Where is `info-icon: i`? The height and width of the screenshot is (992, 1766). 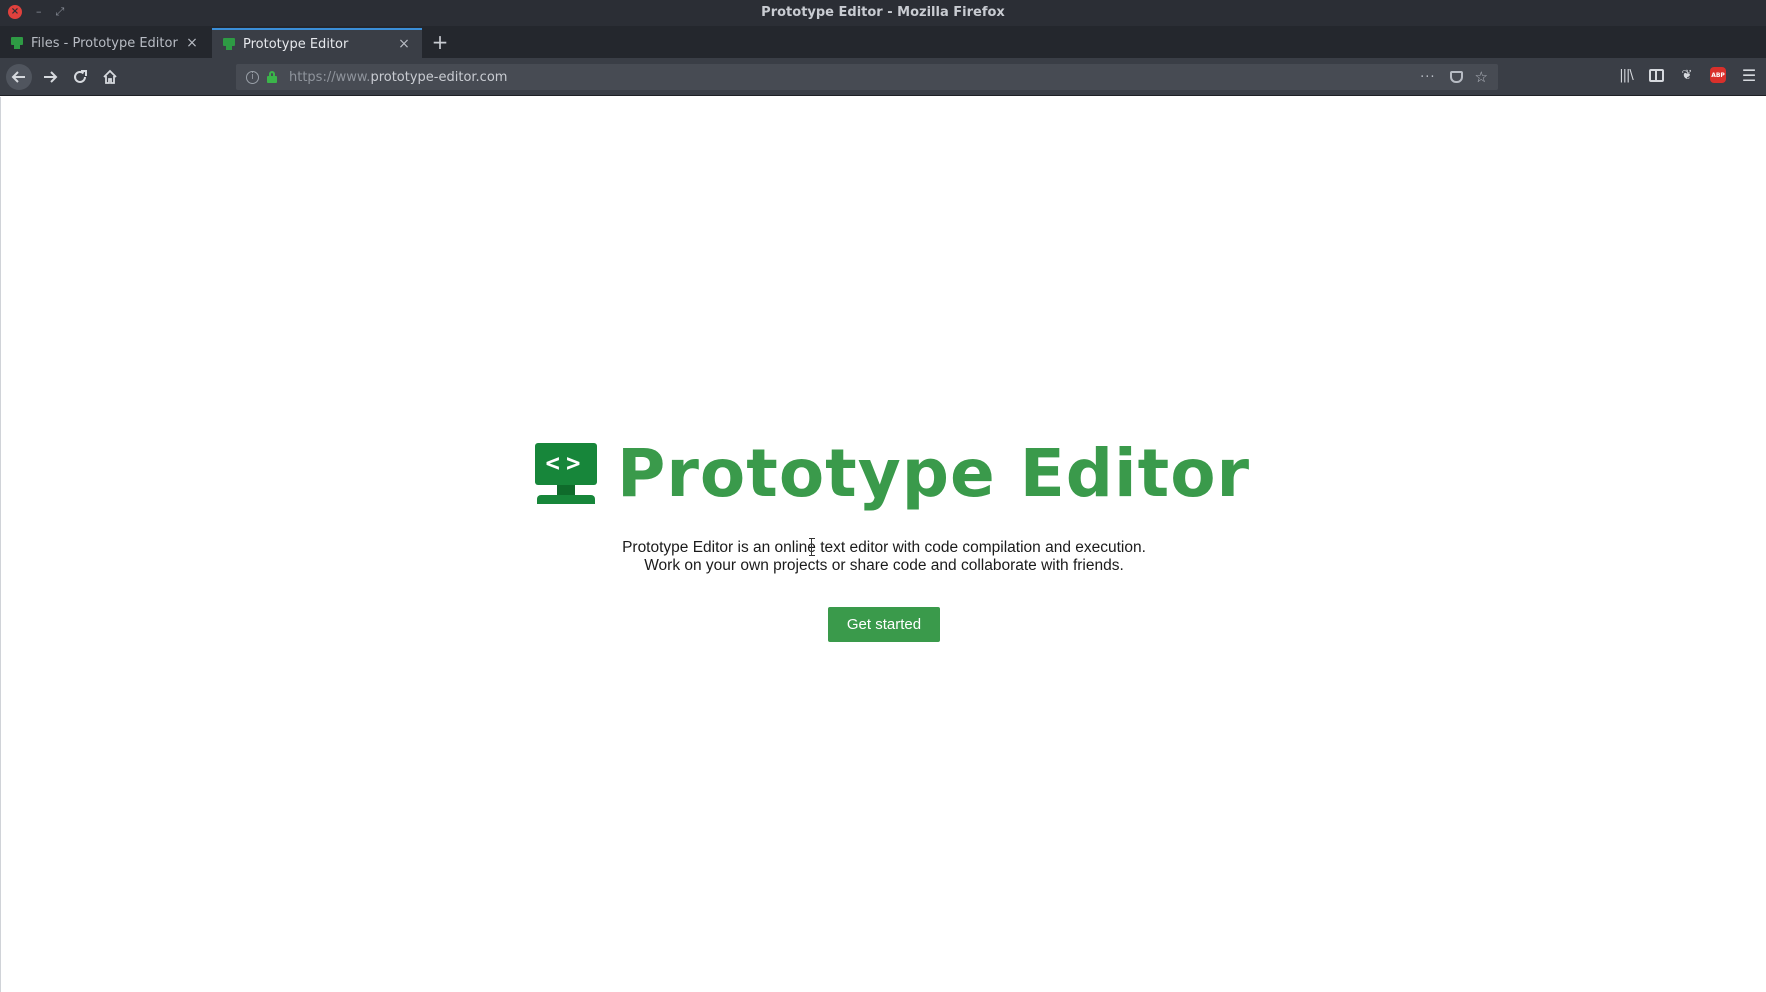 info-icon: i is located at coordinates (252, 77).